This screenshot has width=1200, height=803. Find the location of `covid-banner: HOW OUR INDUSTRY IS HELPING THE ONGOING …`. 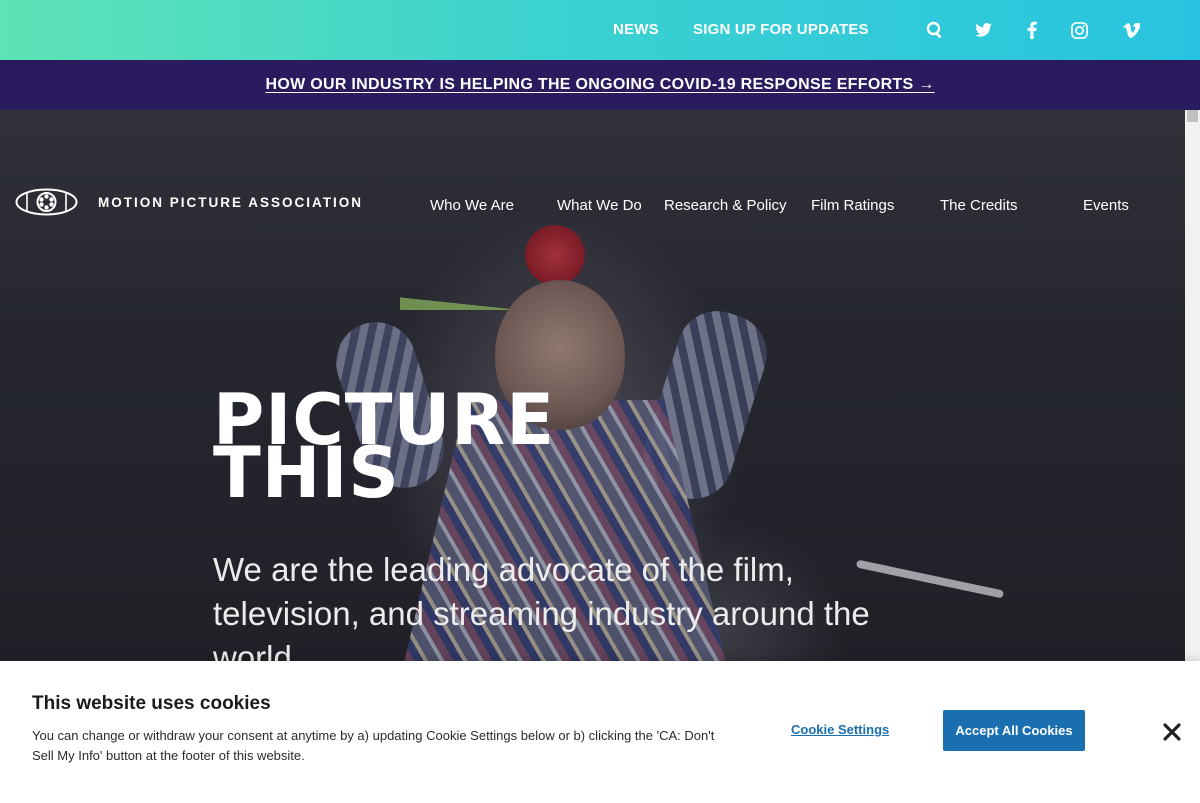

covid-banner: HOW OUR INDUSTRY IS HELPING THE ONGOING … is located at coordinates (600, 85).